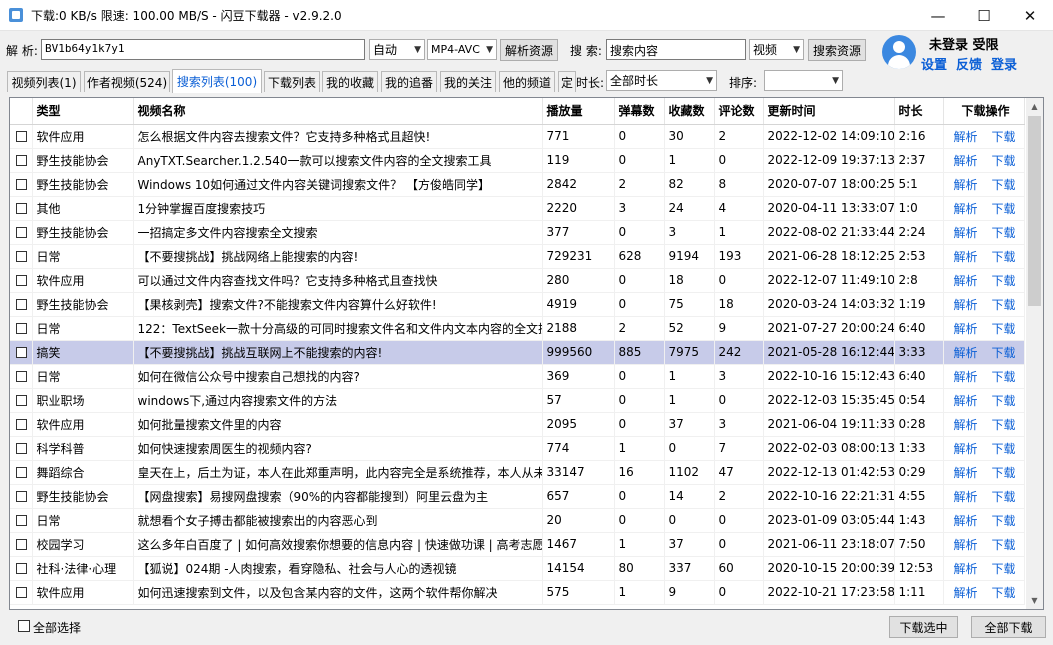 This screenshot has height=645, width=1053. What do you see at coordinates (776, 49) in the screenshot?
I see `search-type-select: 视频 ▼` at bounding box center [776, 49].